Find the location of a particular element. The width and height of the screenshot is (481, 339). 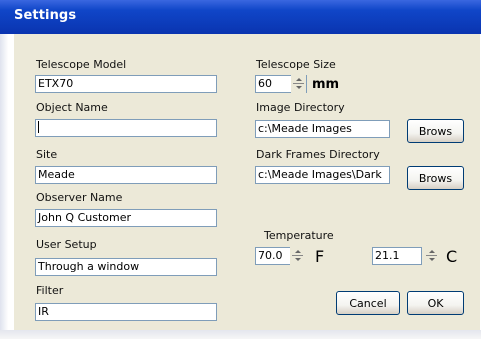

observer-name-field: John Q Customer is located at coordinates (126, 218).